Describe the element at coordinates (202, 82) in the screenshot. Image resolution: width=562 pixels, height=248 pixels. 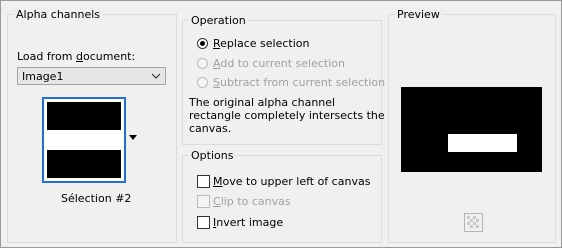
I see `radio-subtract-icon` at that location.